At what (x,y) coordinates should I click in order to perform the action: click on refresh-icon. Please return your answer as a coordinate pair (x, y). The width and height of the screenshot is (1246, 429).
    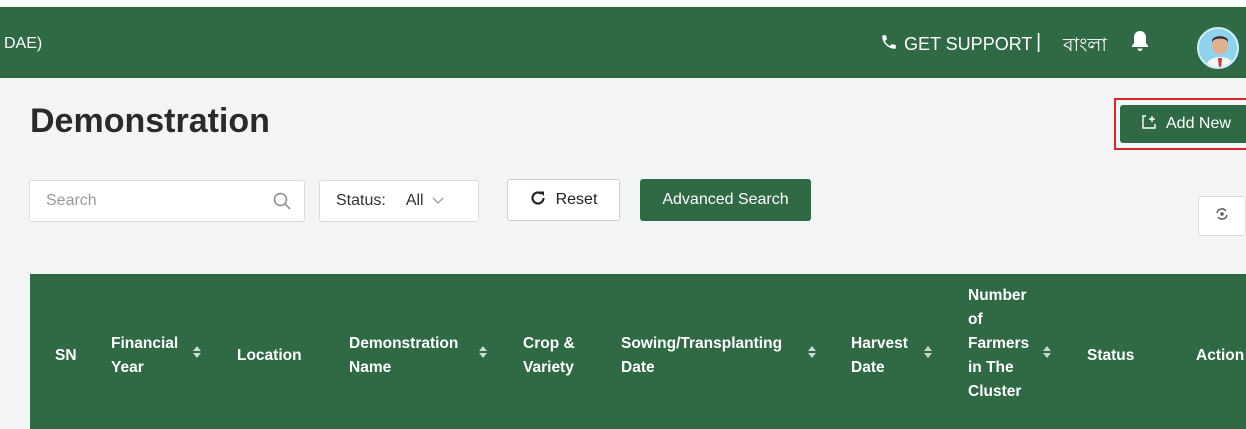
    Looking at the image, I should click on (1222, 216).